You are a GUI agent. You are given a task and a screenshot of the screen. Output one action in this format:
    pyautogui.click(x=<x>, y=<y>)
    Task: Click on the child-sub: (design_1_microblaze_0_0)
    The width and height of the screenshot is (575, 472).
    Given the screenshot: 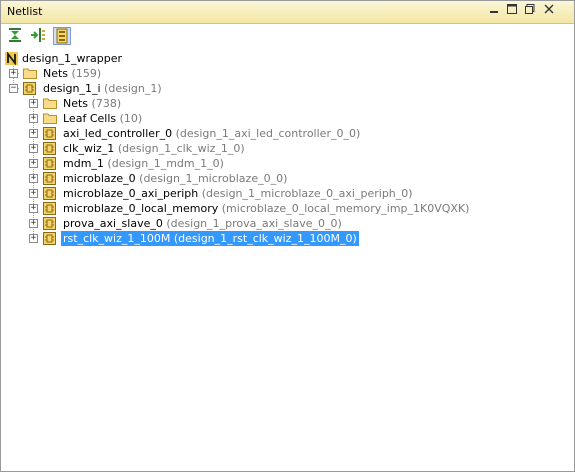 What is the action you would take?
    pyautogui.click(x=213, y=178)
    